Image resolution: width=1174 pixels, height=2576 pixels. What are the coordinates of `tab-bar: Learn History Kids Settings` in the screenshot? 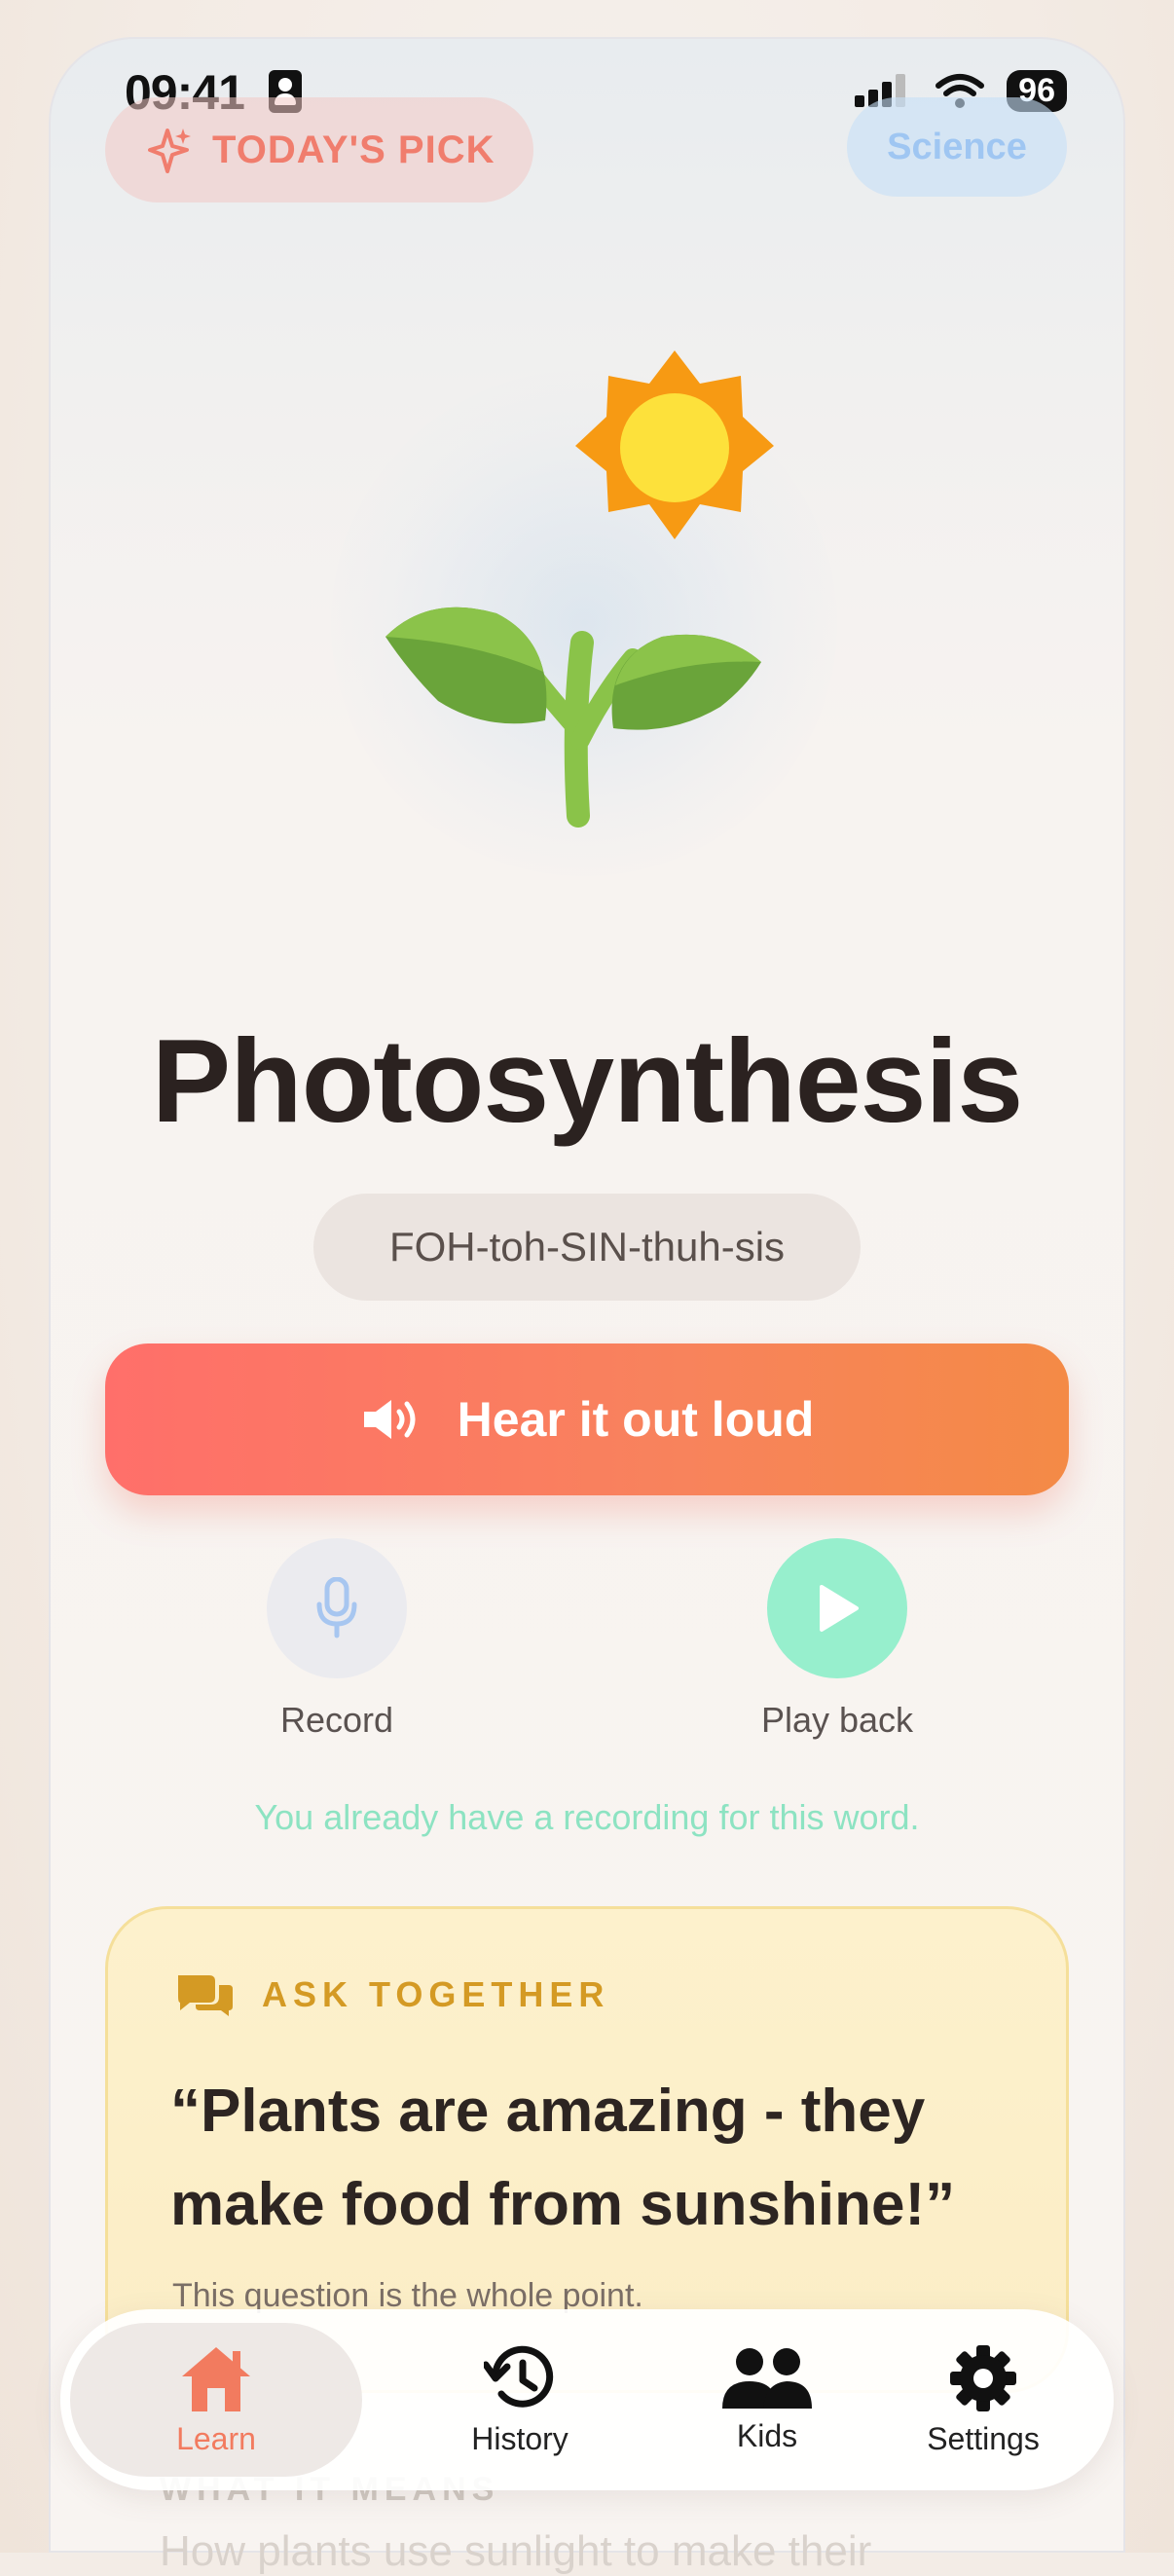 It's located at (587, 2399).